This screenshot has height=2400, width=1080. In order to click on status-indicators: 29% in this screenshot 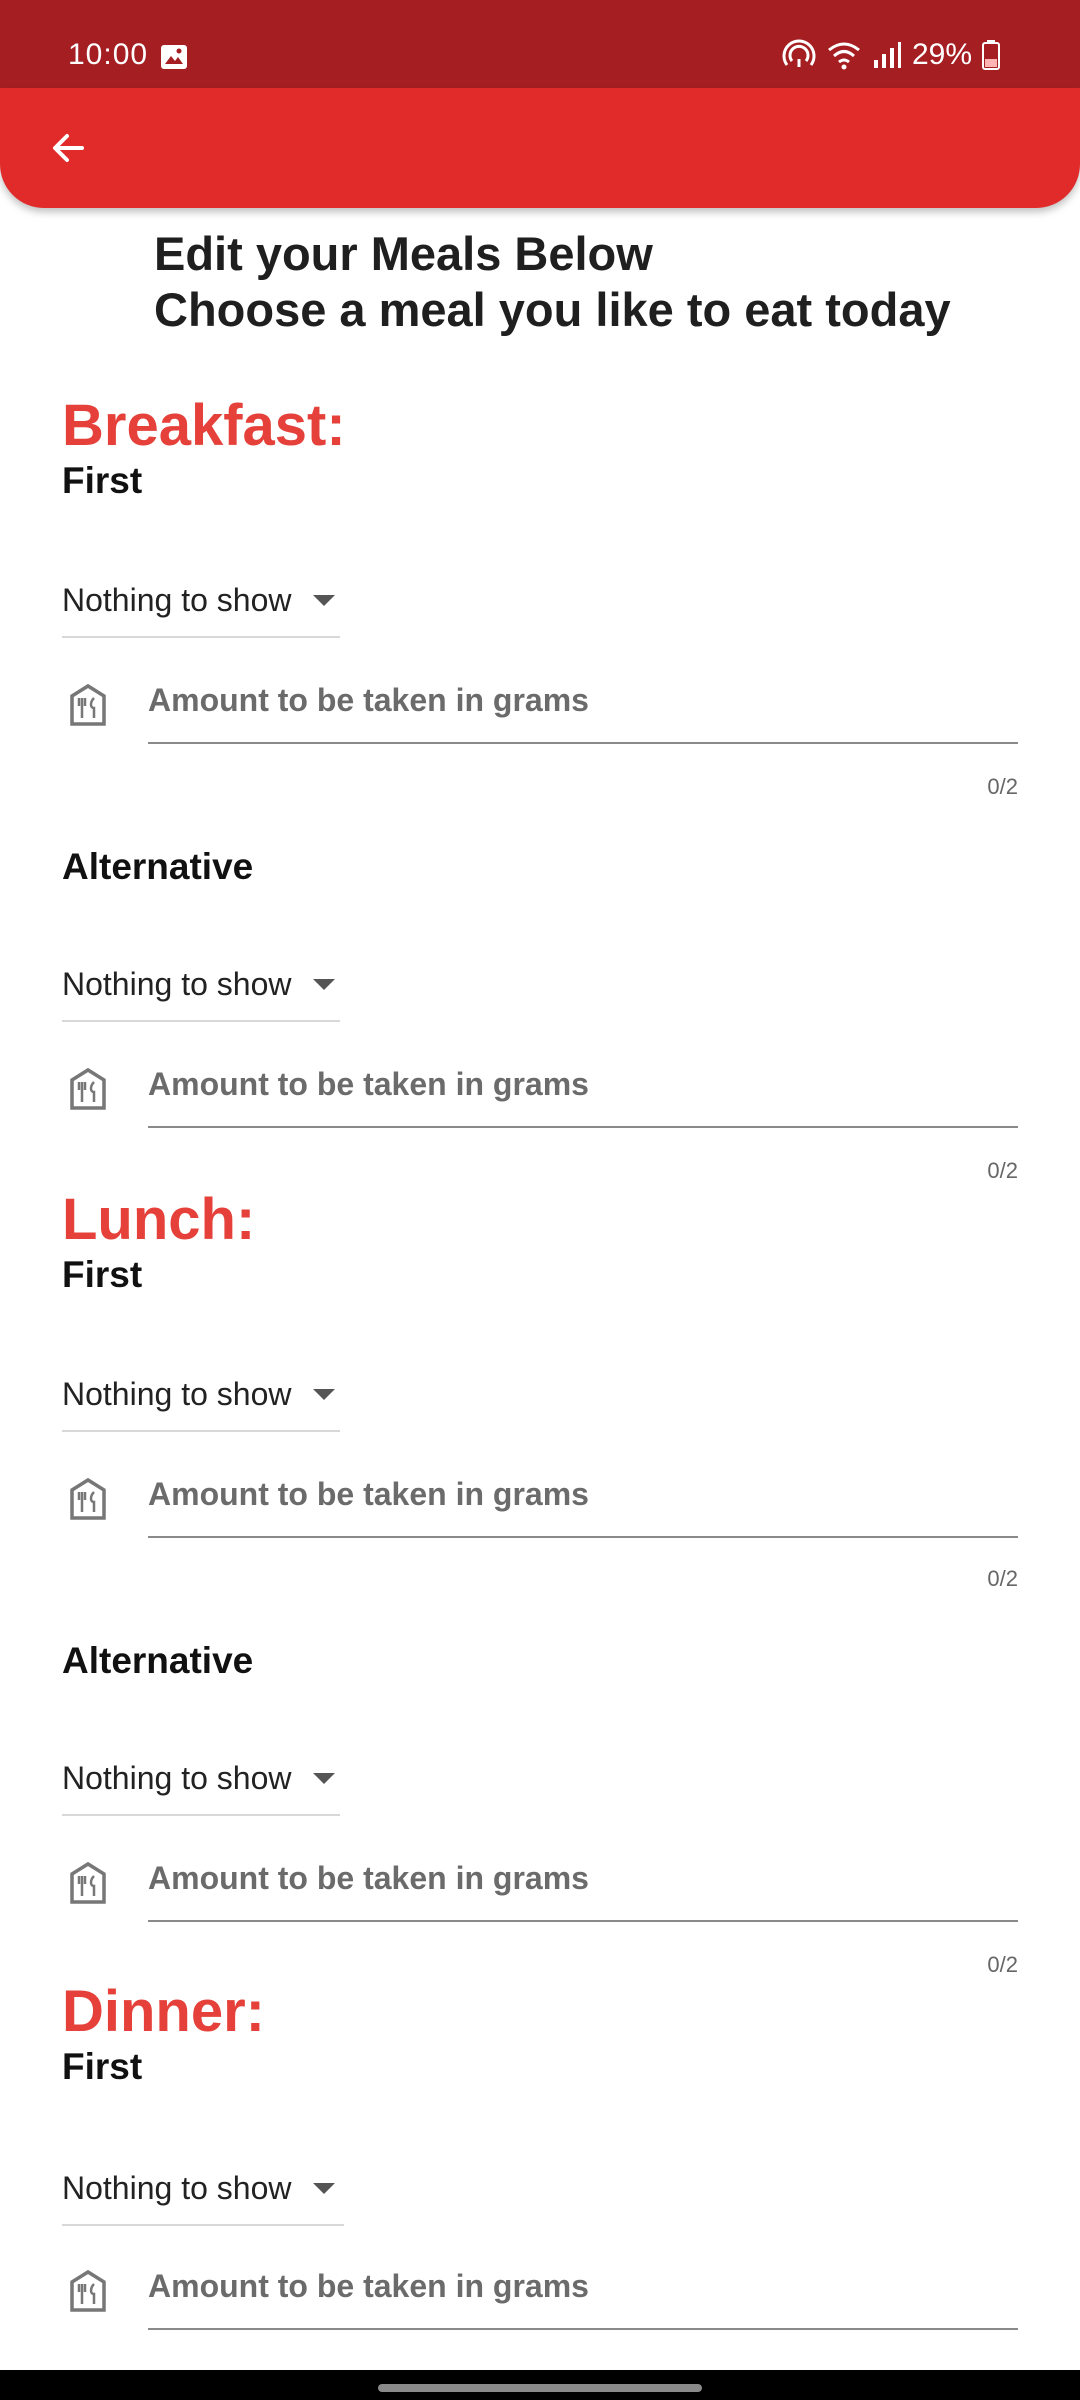, I will do `click(891, 55)`.